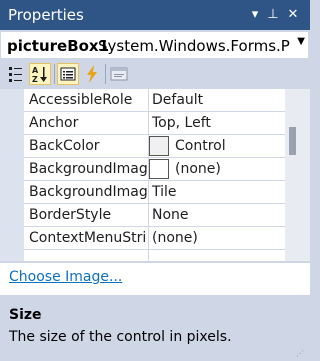 Image resolution: width=320 pixels, height=361 pixels. I want to click on property-name: BackColor, so click(64, 146).